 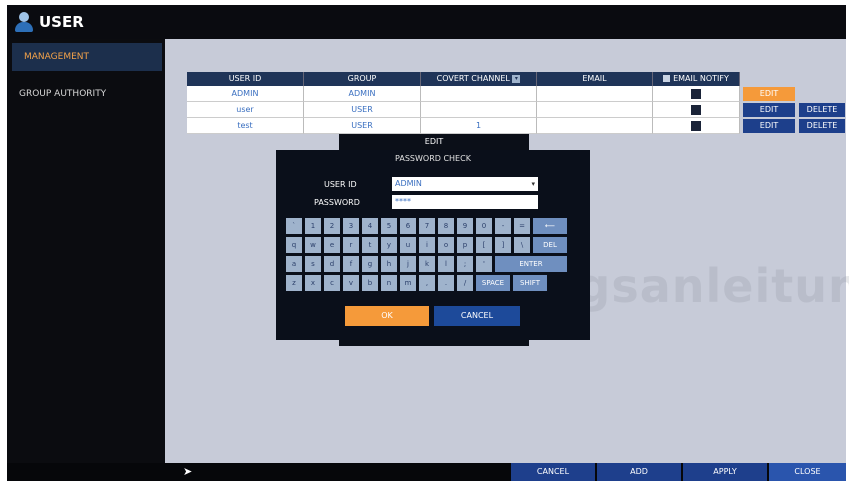 I want to click on ok-button: OK, so click(x=387, y=316).